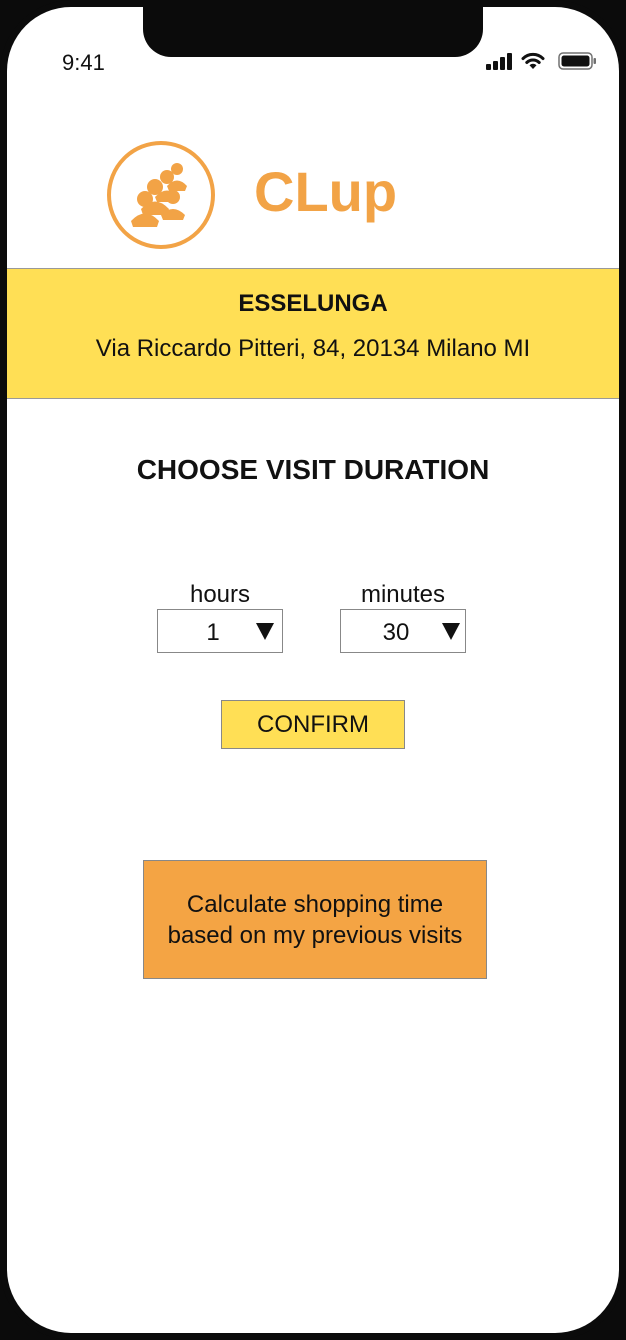  I want to click on calculate-label-line2: based on my previous visits, so click(315, 935).